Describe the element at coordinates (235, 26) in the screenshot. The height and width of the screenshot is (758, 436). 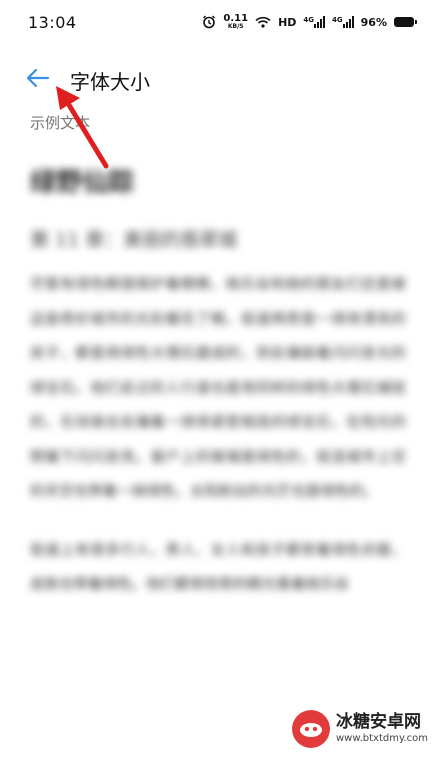
I see `network-speed-unit: KB/S` at that location.